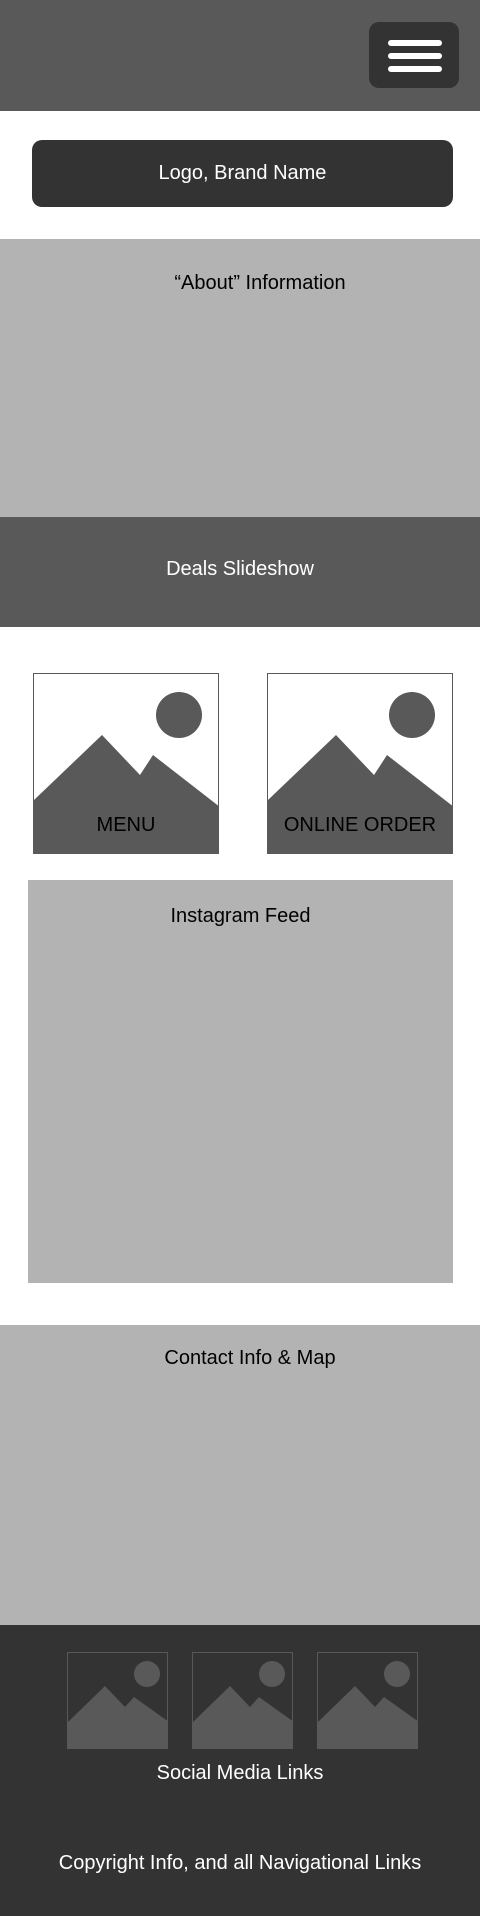  I want to click on logo-label: Logo, Brand Name, so click(242, 173).